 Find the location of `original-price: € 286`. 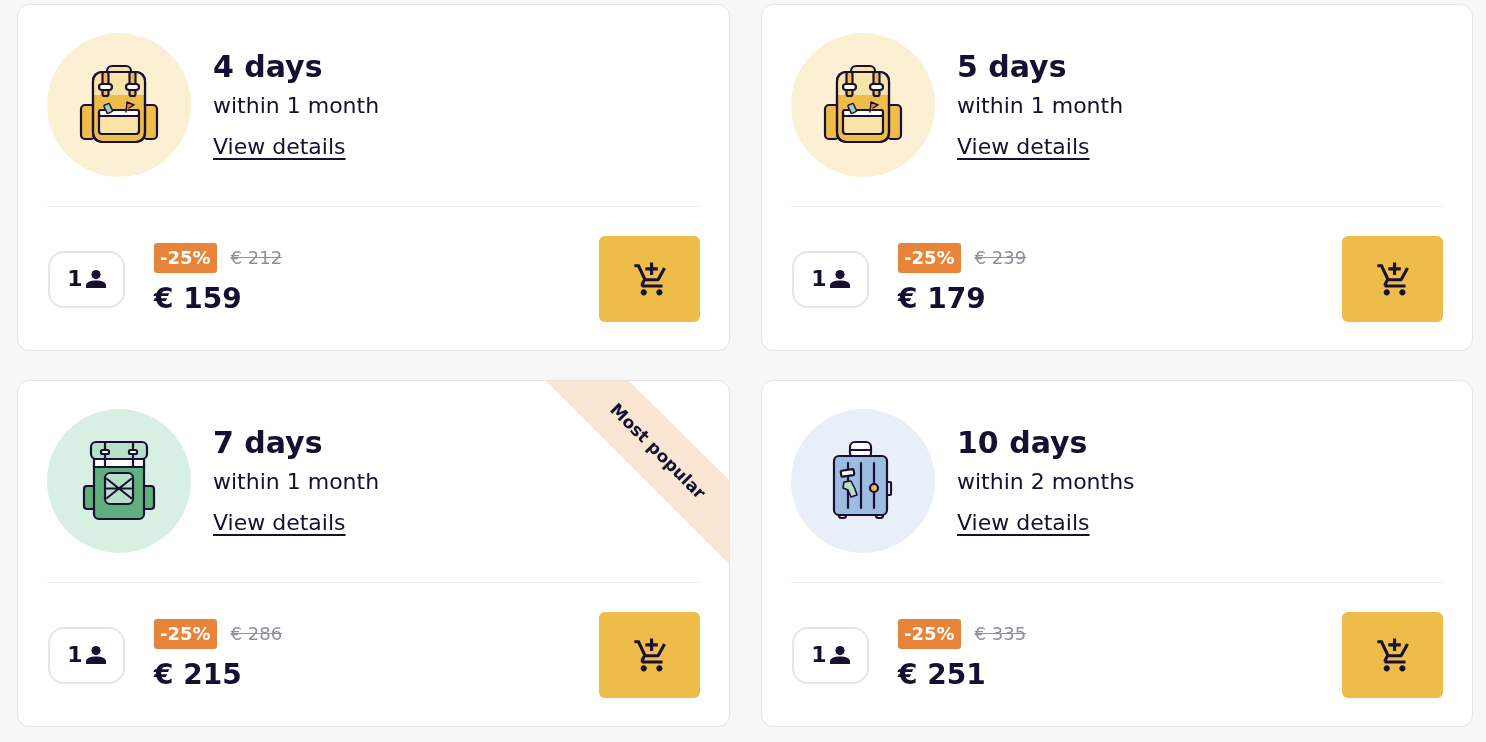

original-price: € 286 is located at coordinates (256, 633).